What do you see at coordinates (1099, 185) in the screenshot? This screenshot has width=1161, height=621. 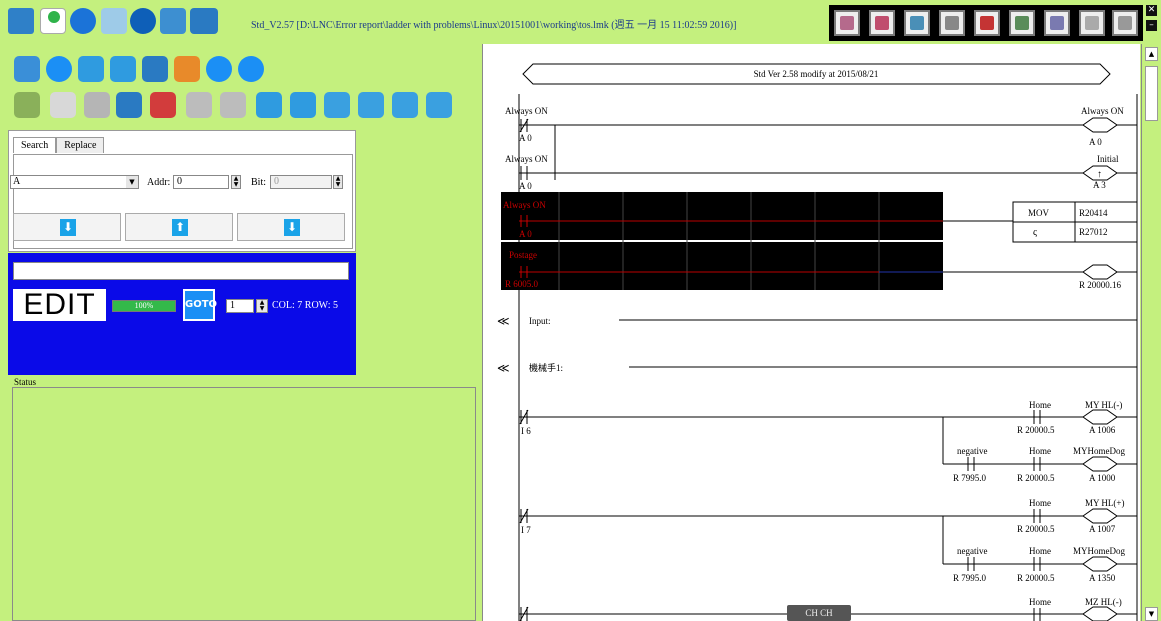 I see `addr-a3: A 3` at bounding box center [1099, 185].